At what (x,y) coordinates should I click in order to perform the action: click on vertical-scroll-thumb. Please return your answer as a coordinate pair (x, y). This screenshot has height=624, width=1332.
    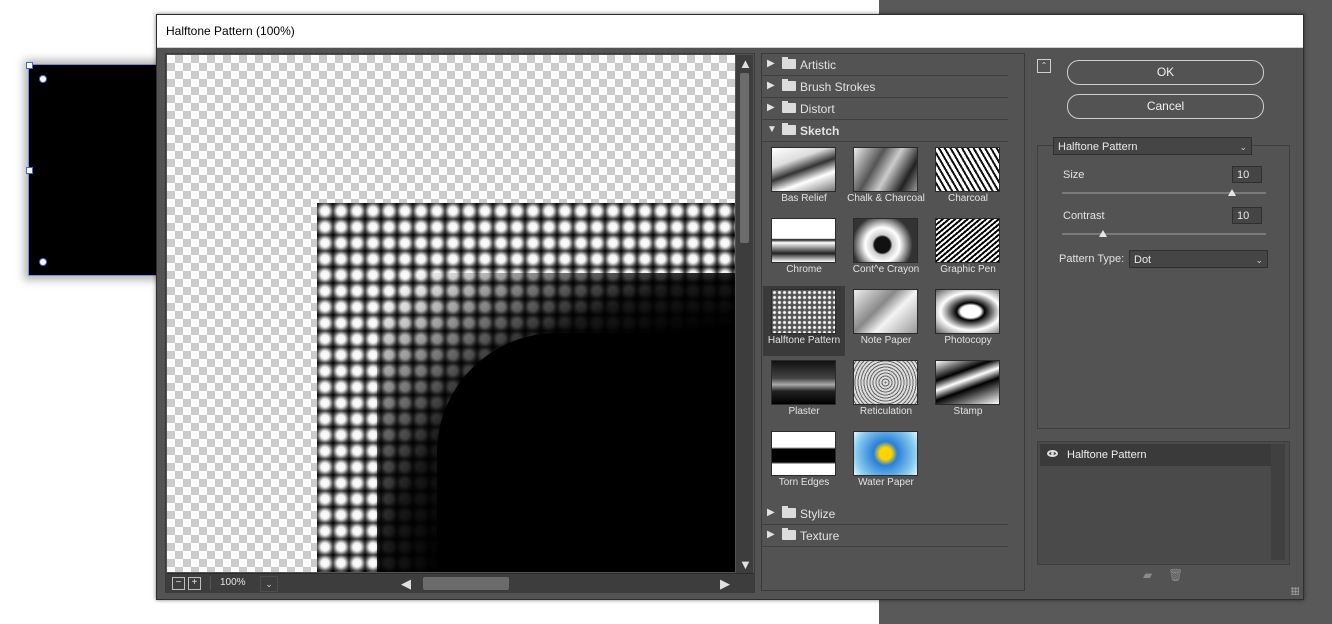
    Looking at the image, I should click on (744, 158).